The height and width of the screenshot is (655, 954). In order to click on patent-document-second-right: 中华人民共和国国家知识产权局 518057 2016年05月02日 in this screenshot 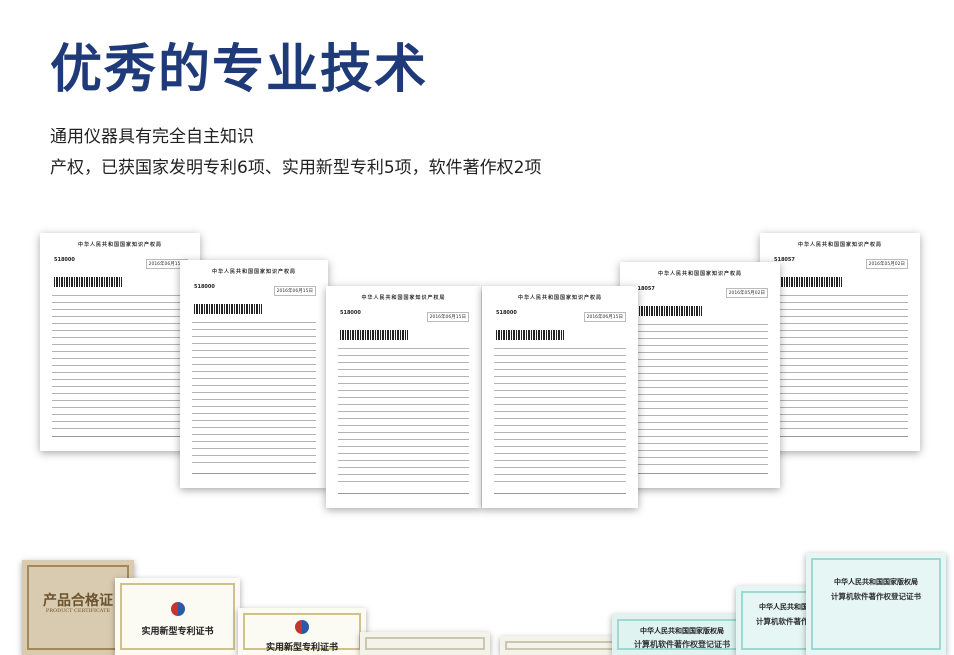, I will do `click(700, 375)`.